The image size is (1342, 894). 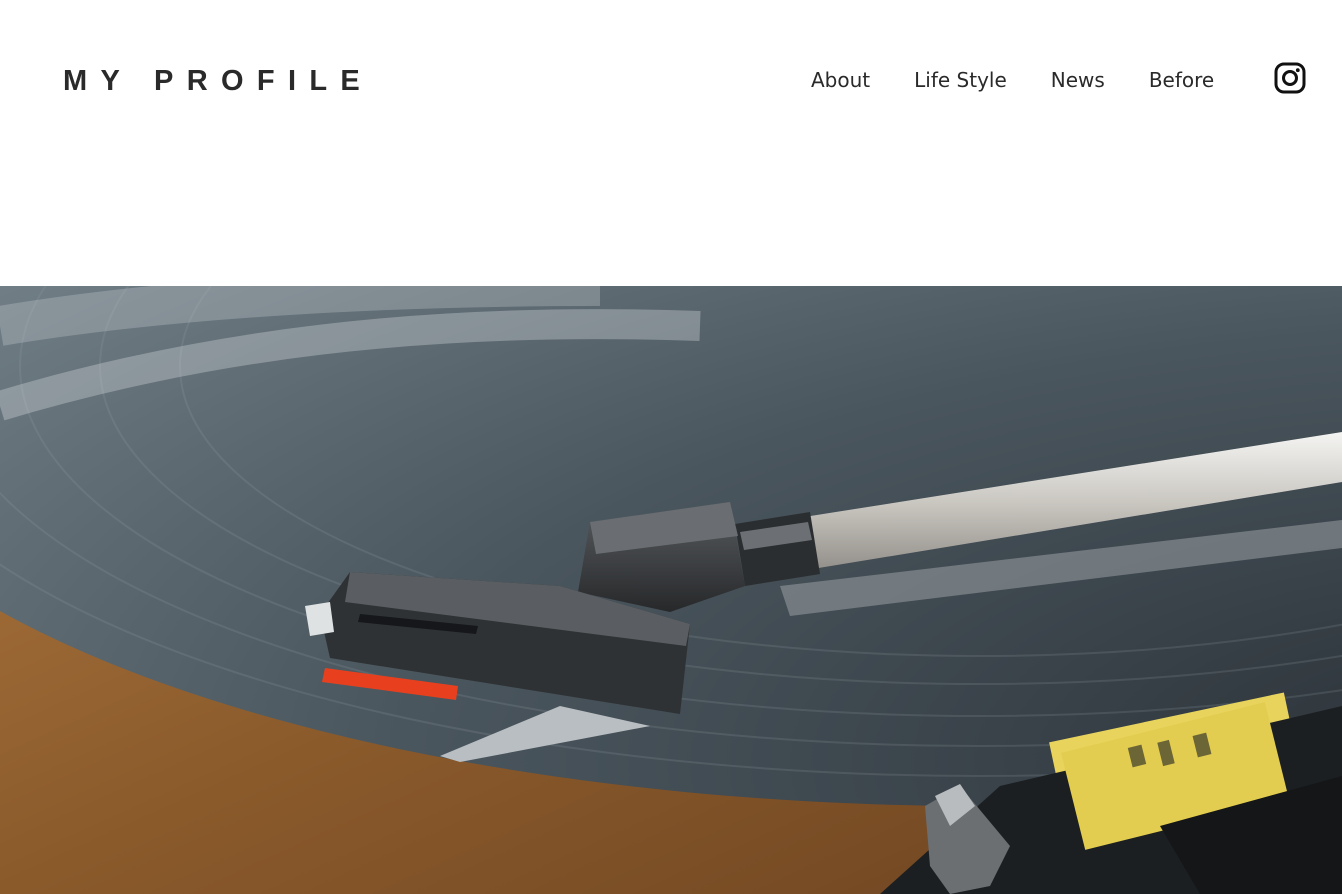 What do you see at coordinates (1078, 80) in the screenshot?
I see `nav-item-news: News` at bounding box center [1078, 80].